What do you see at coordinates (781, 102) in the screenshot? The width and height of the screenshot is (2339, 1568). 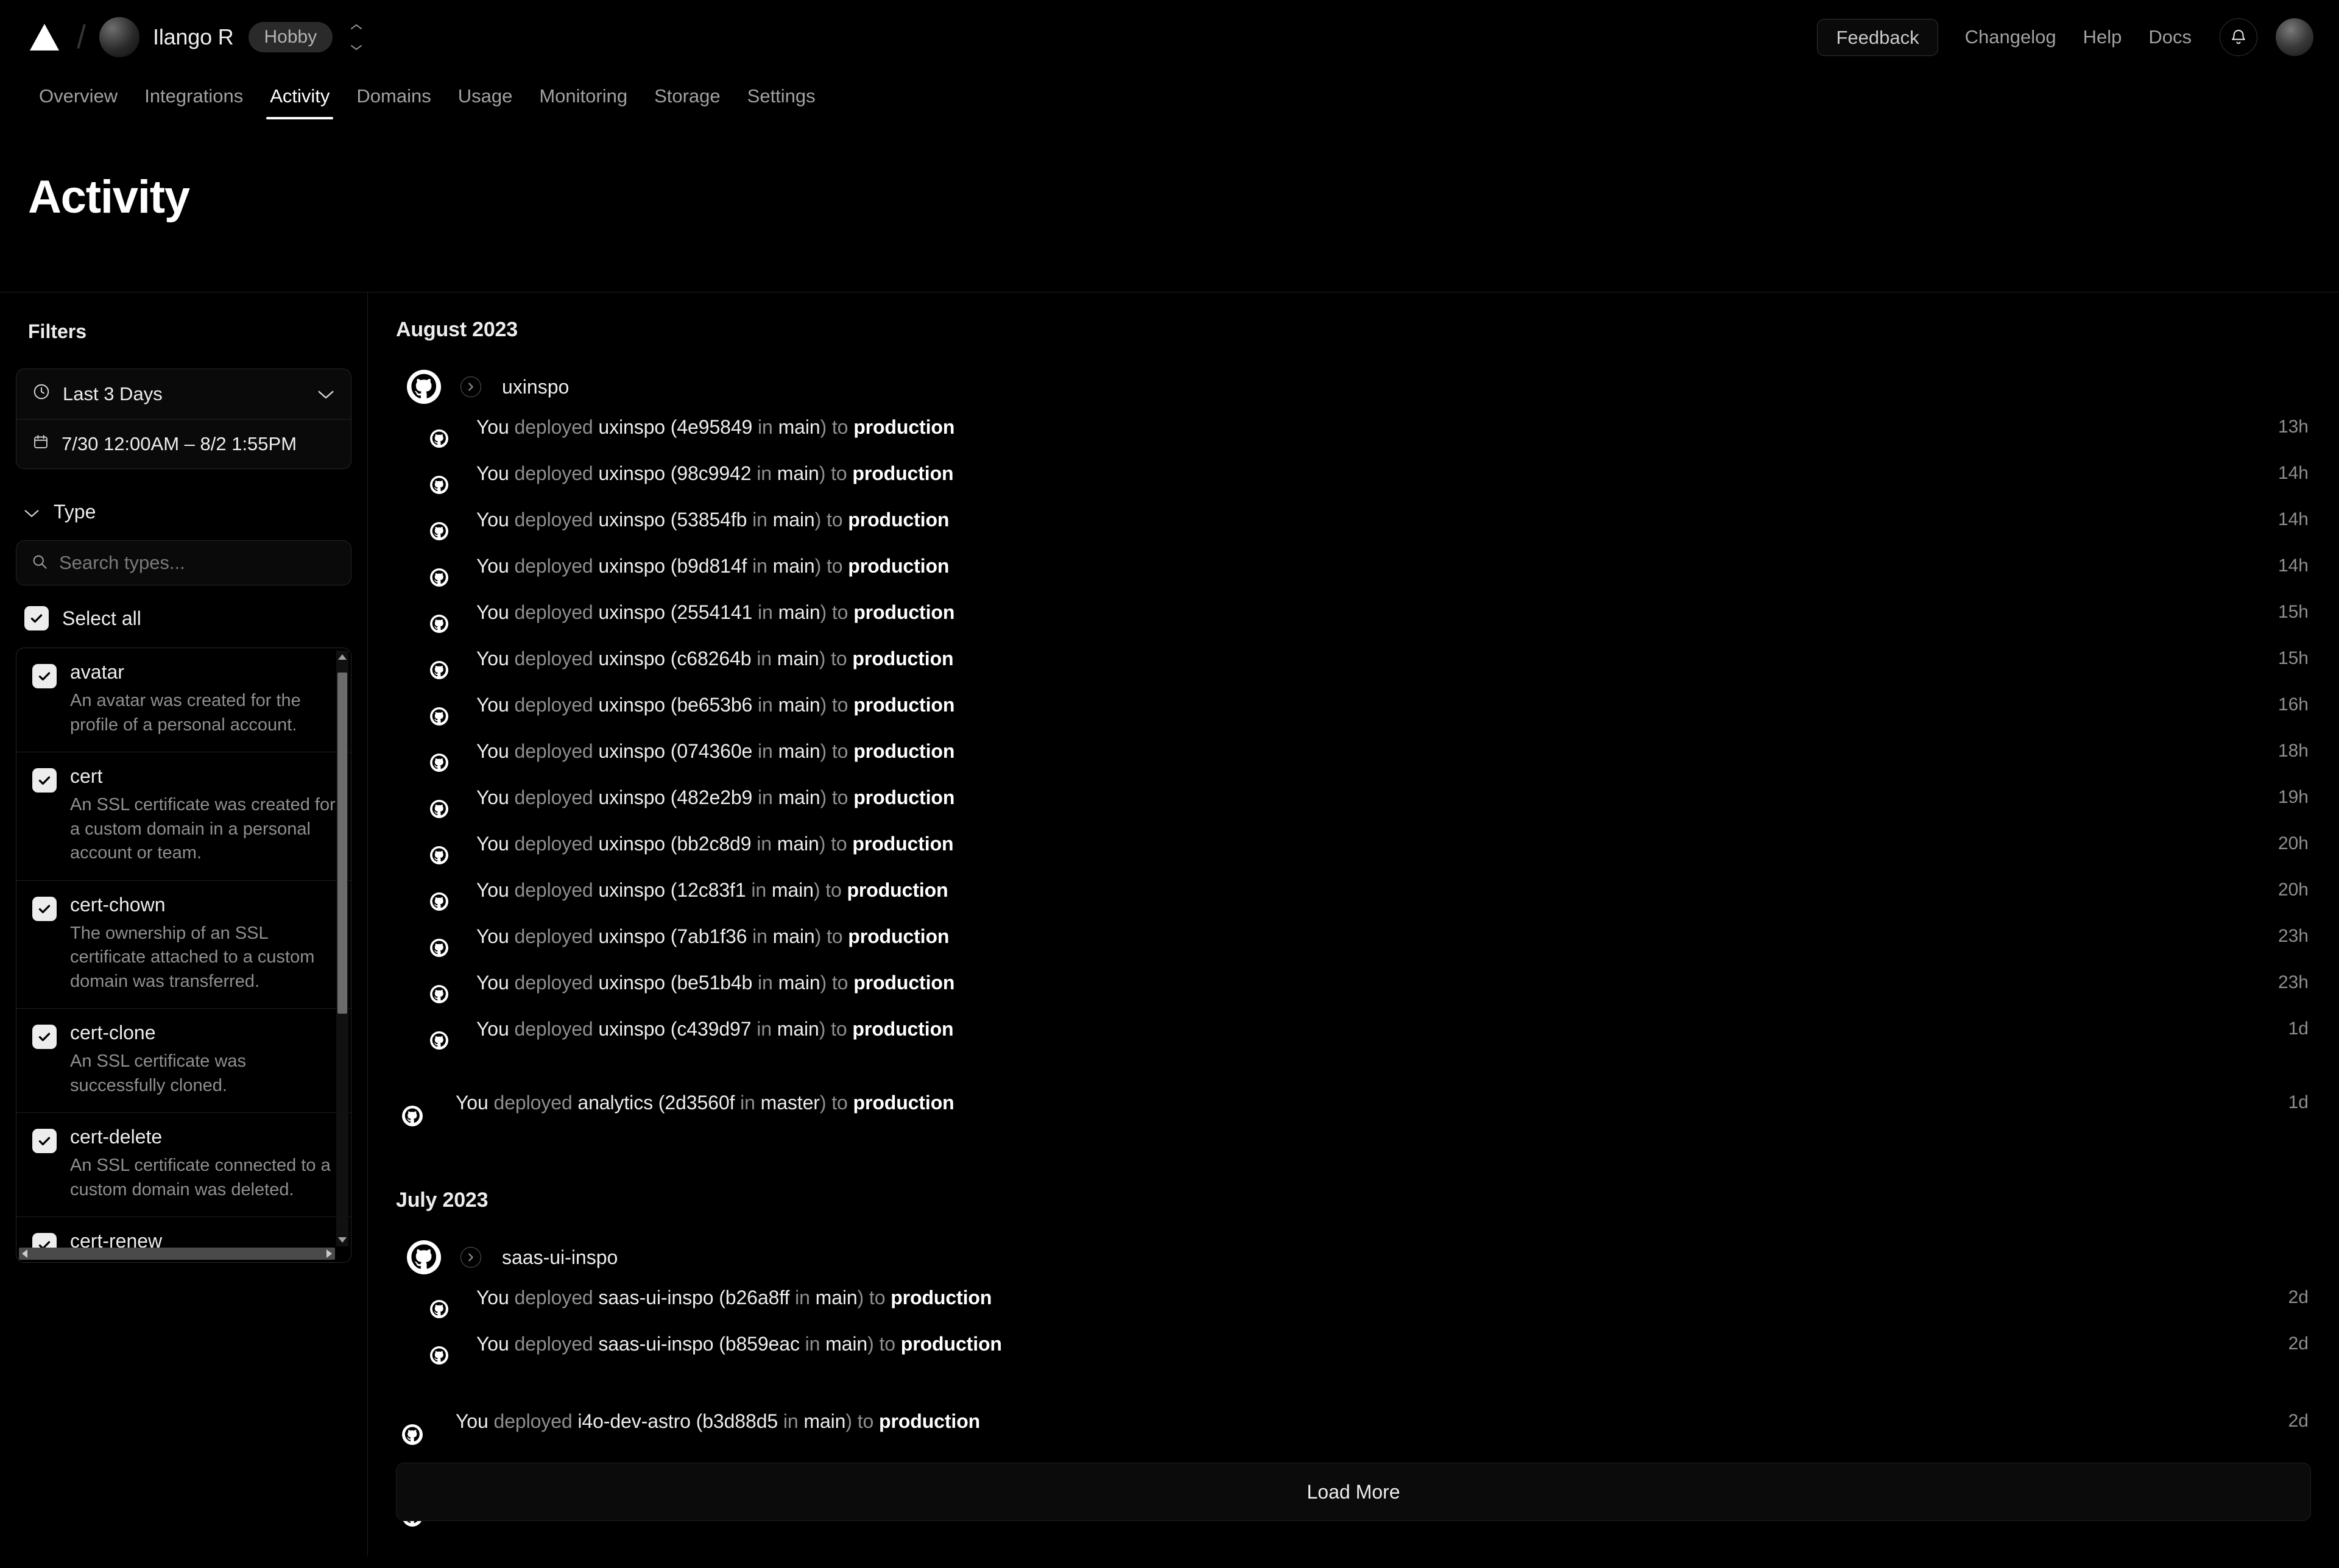 I see `tab-settings: Settings` at bounding box center [781, 102].